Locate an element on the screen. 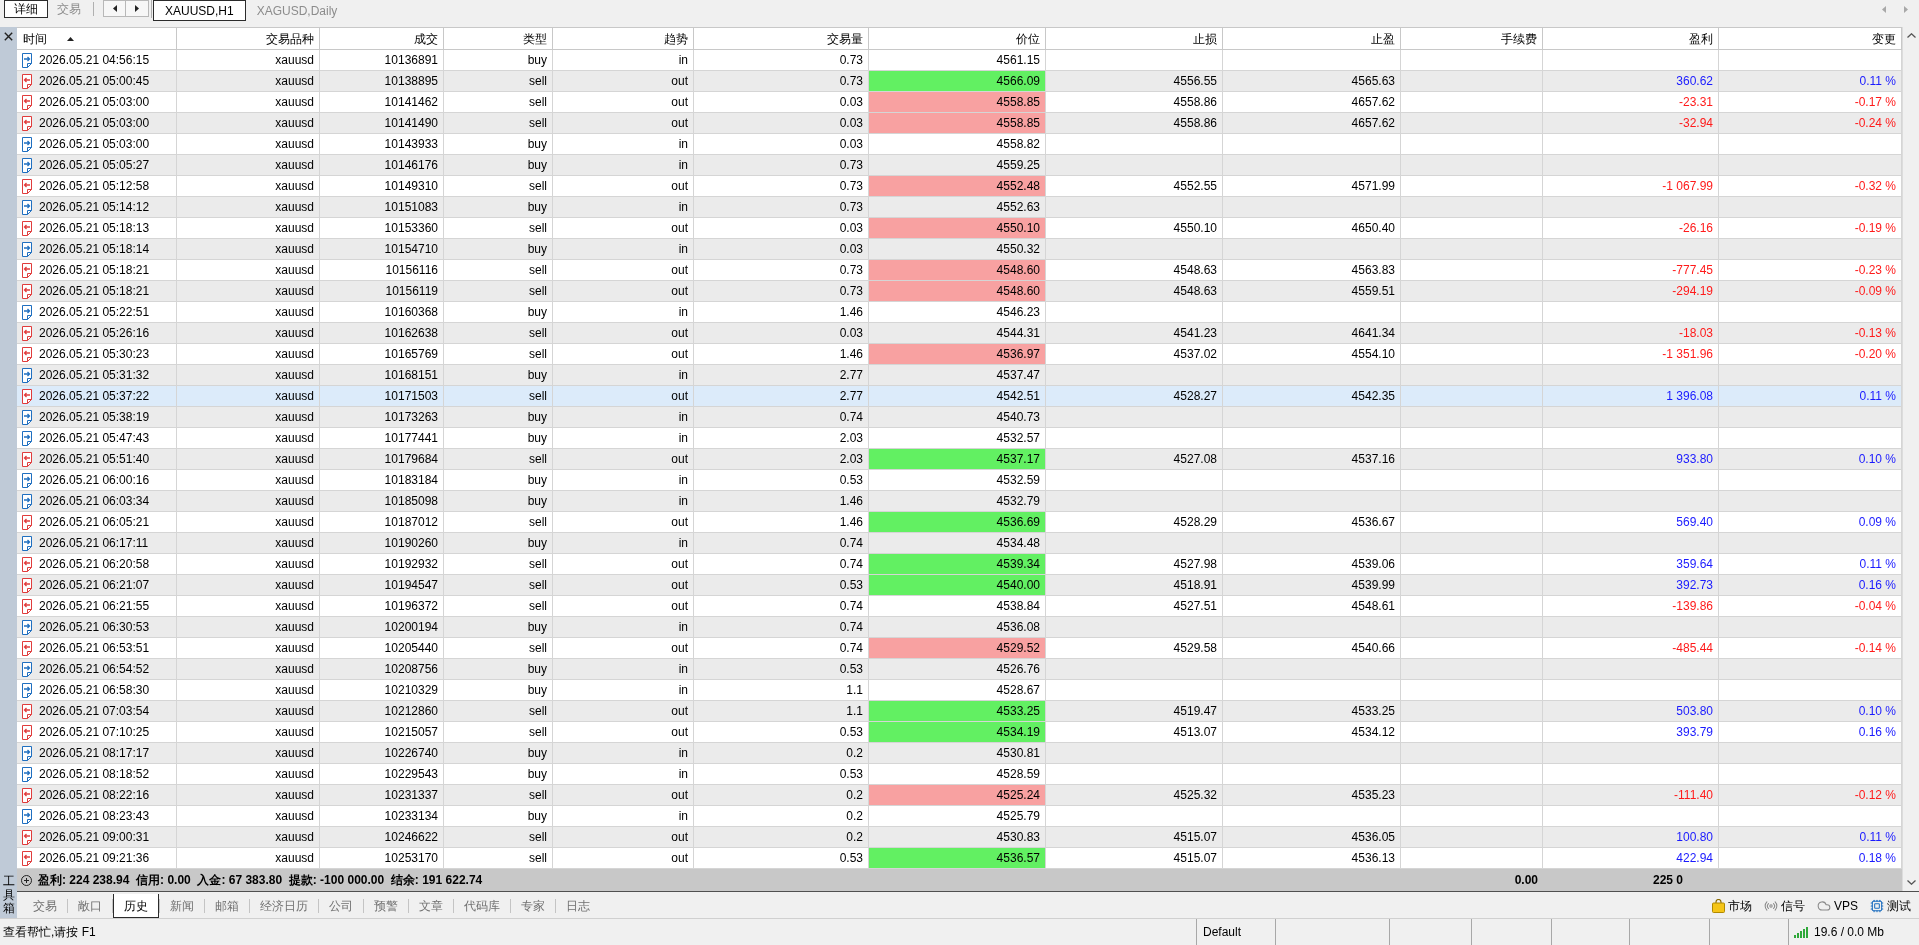 The height and width of the screenshot is (945, 1919). deal-number: 10149310 is located at coordinates (411, 186).